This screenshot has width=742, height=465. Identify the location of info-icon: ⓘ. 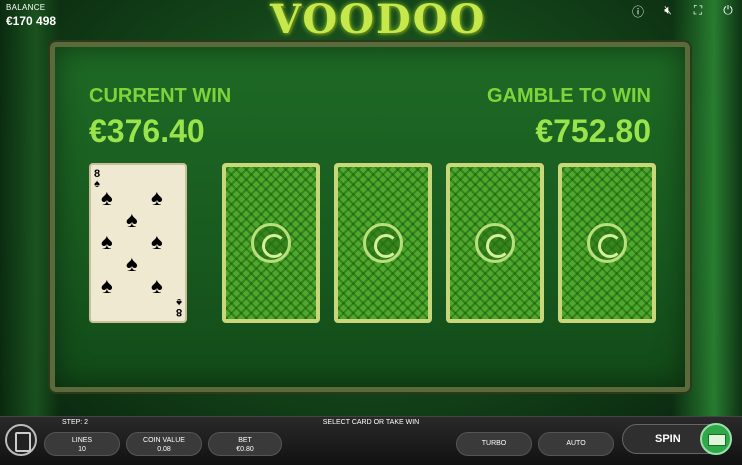
(638, 11).